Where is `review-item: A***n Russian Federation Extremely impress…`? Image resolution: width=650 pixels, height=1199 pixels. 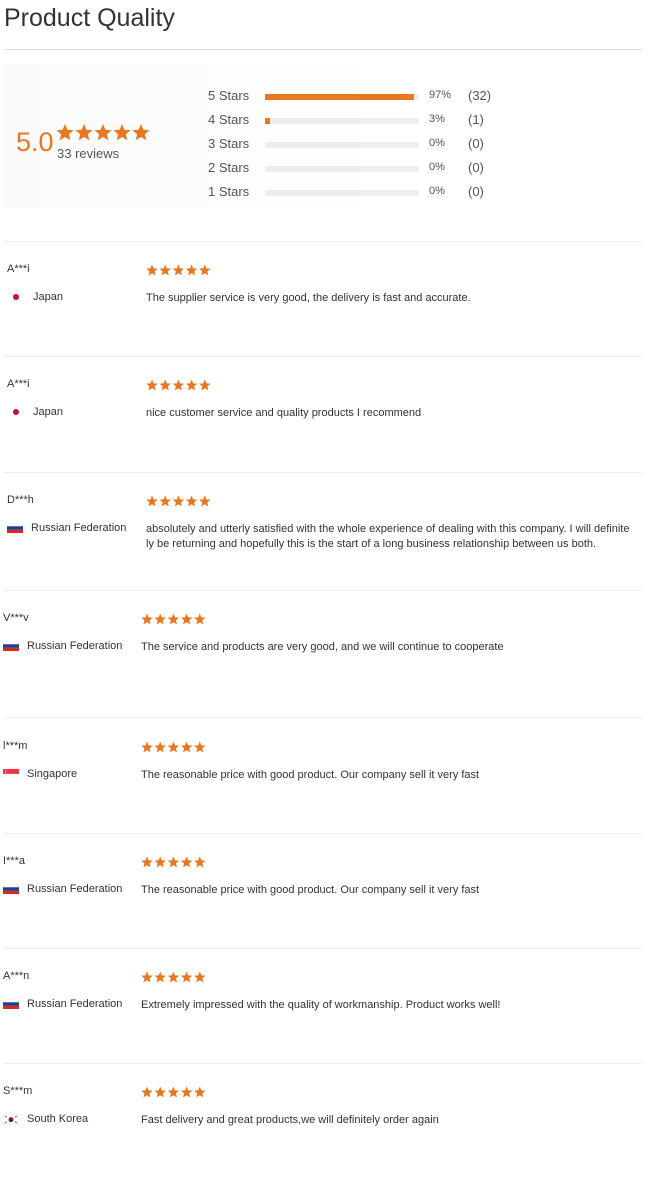
review-item: A***n Russian Federation Extremely impress… is located at coordinates (325, 1027).